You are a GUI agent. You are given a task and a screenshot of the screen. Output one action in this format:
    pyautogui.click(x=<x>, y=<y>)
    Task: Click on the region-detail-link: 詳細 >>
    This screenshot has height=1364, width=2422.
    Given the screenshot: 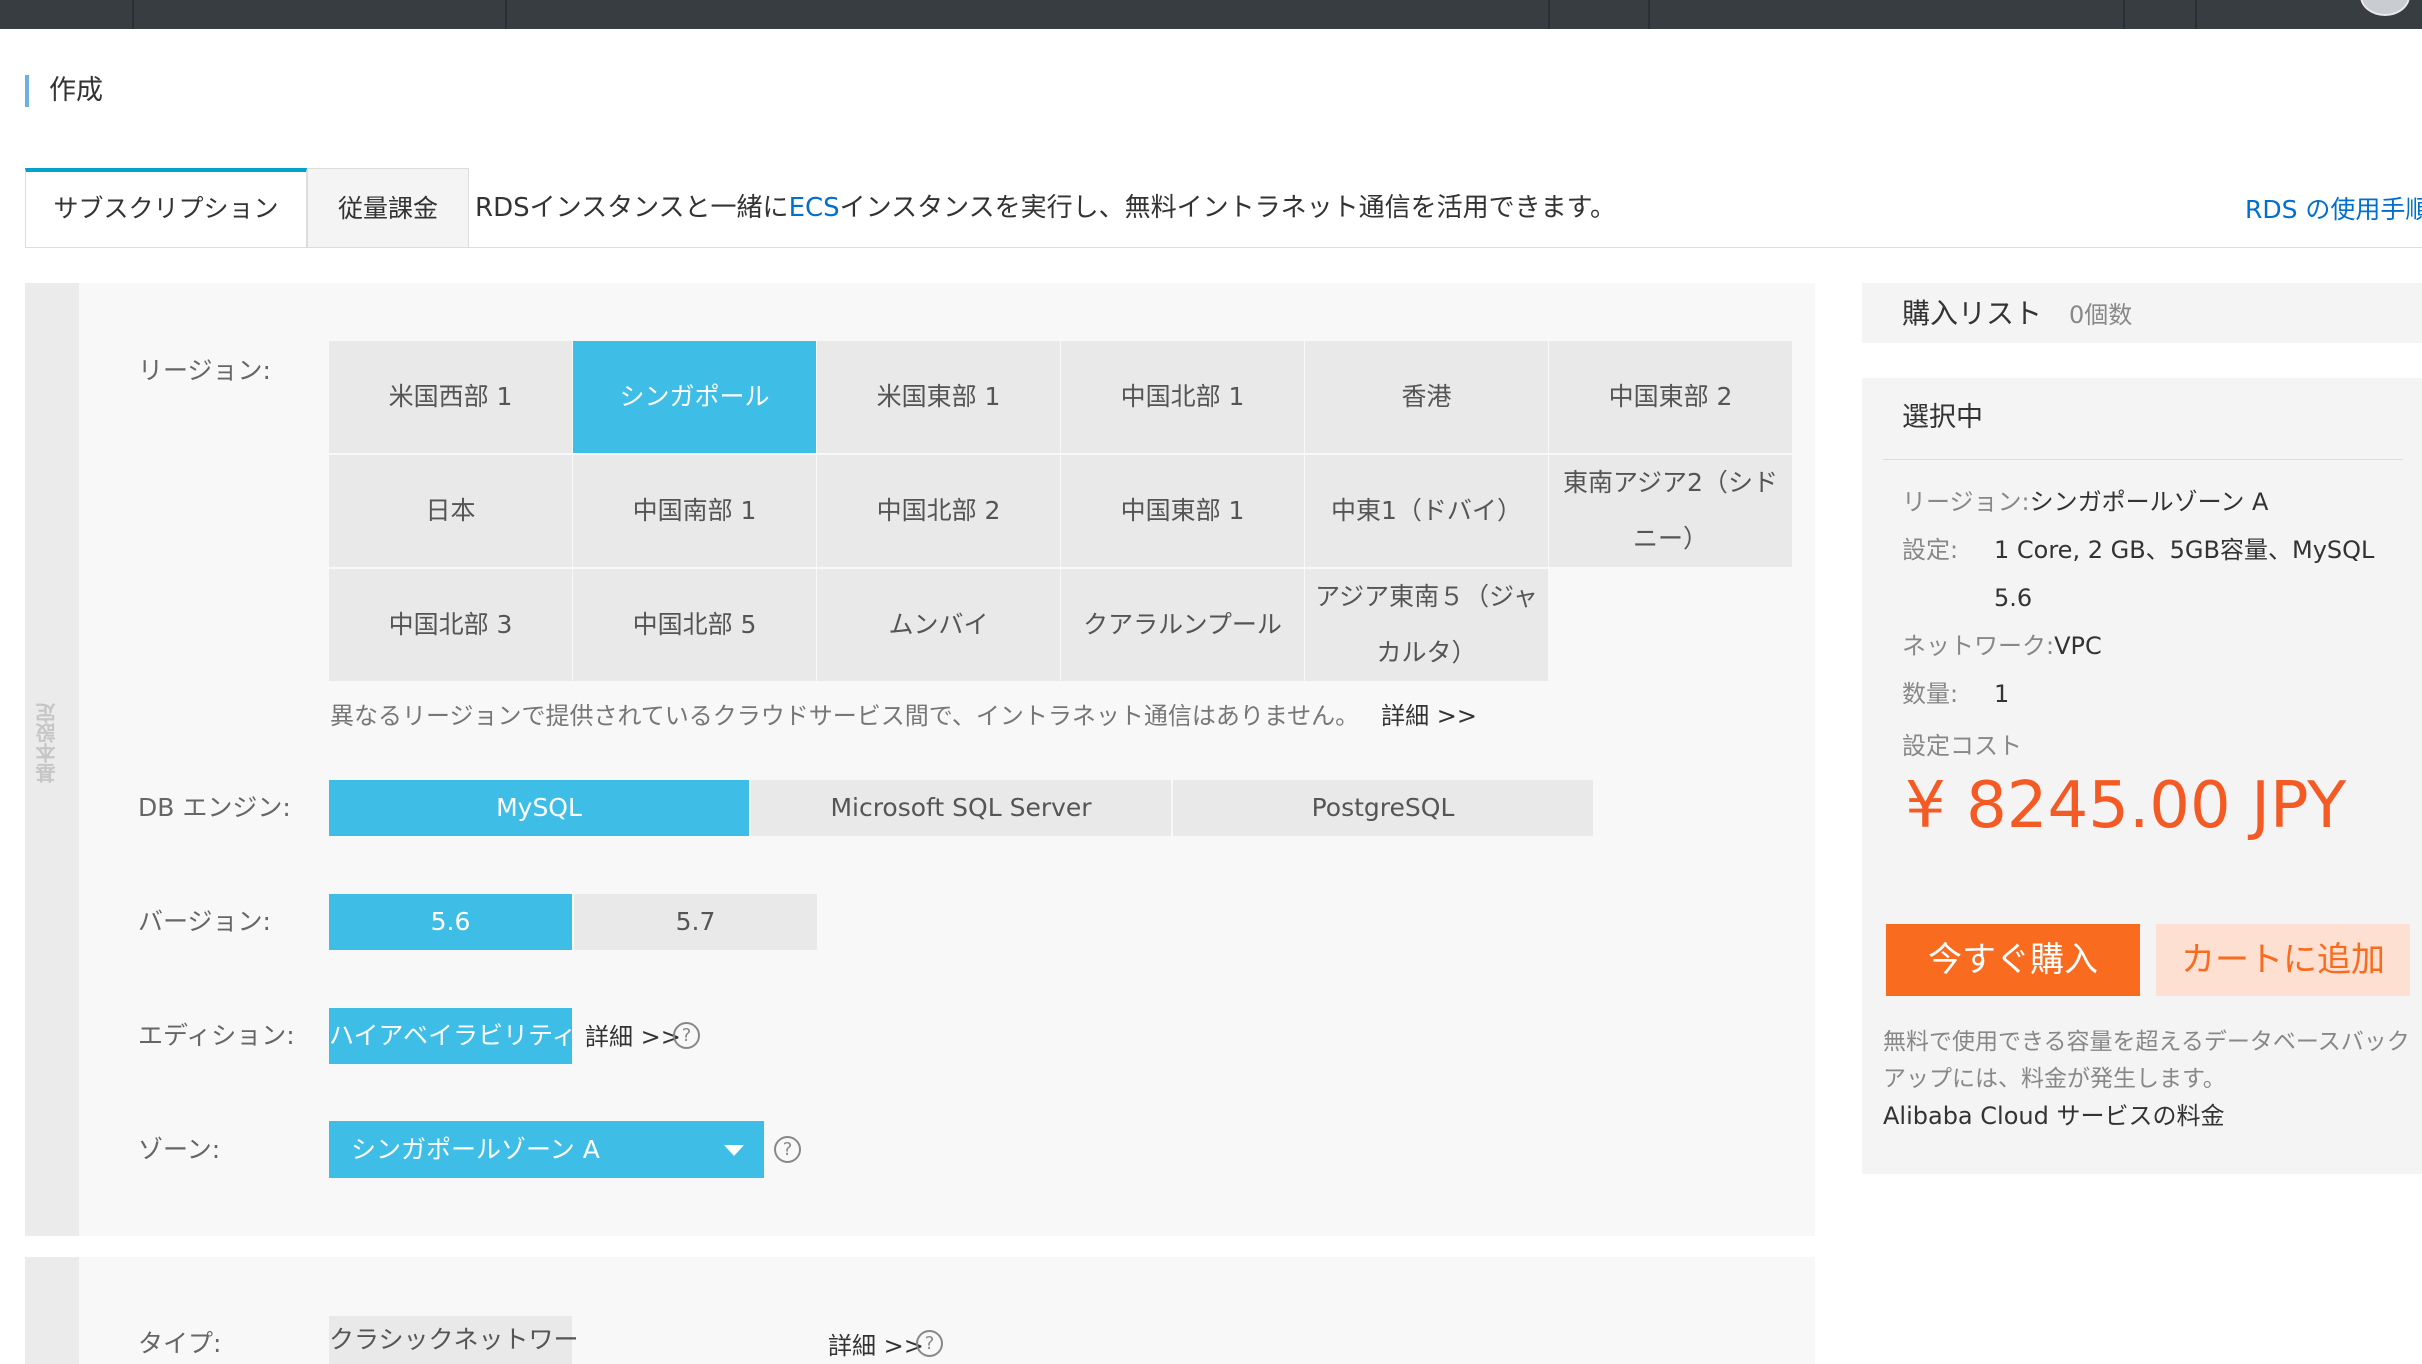 What is the action you would take?
    pyautogui.click(x=1429, y=716)
    